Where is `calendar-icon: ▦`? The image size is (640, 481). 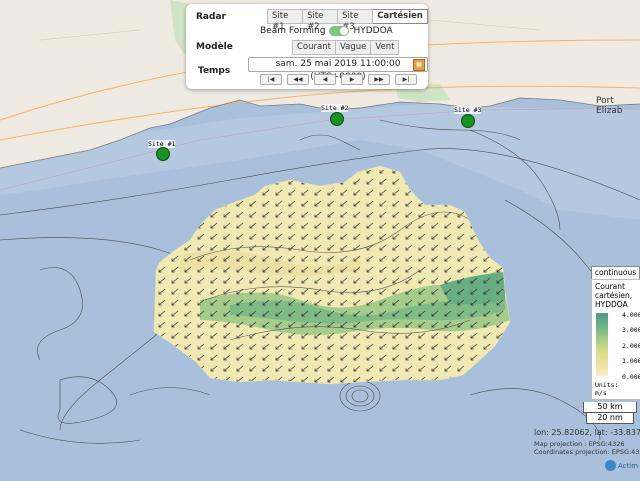
calendar-icon: ▦ is located at coordinates (419, 65).